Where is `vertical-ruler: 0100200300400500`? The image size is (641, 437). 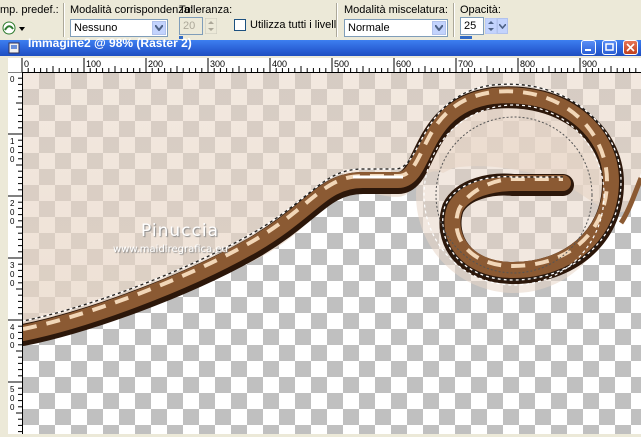 vertical-ruler: 0100200300400500 is located at coordinates (15, 252).